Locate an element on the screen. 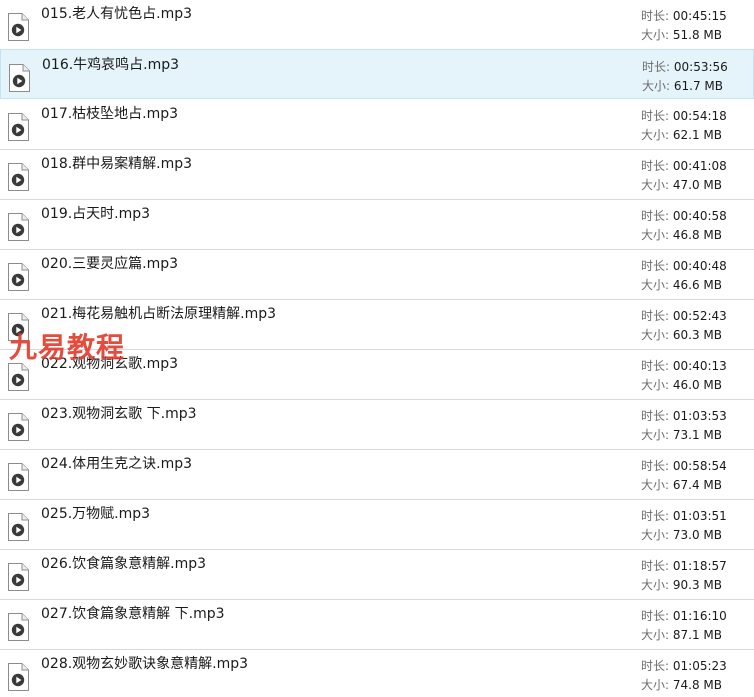 Image resolution: width=754 pixels, height=697 pixels. file-name: 021.梅花易触机占断法原理精解.mp3 is located at coordinates (158, 314).